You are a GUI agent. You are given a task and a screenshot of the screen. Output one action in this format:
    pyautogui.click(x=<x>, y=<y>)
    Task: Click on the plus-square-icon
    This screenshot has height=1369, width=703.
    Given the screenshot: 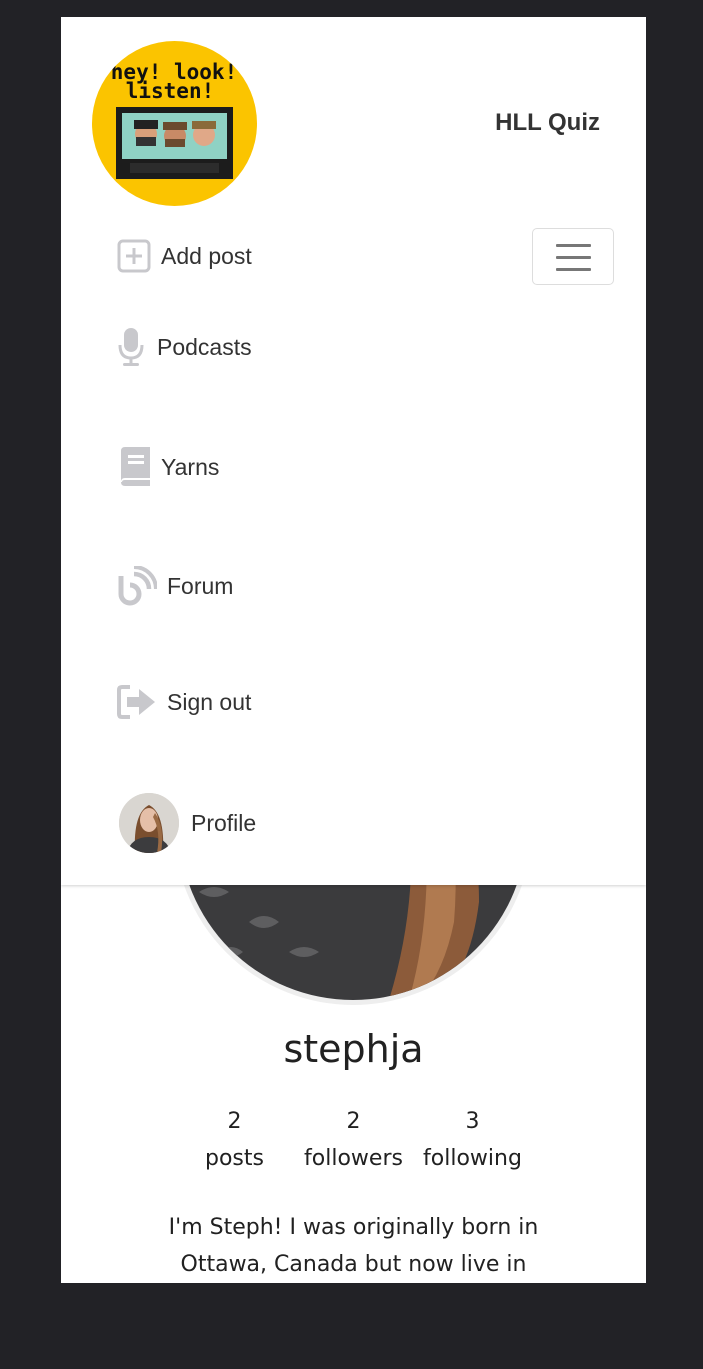 What is the action you would take?
    pyautogui.click(x=134, y=256)
    